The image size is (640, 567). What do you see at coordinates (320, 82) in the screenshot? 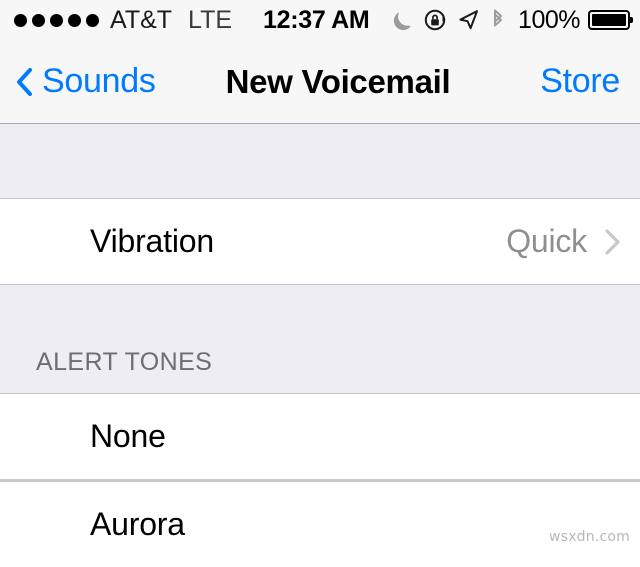
I see `navigation-bar: Sounds New Voicemail Store` at bounding box center [320, 82].